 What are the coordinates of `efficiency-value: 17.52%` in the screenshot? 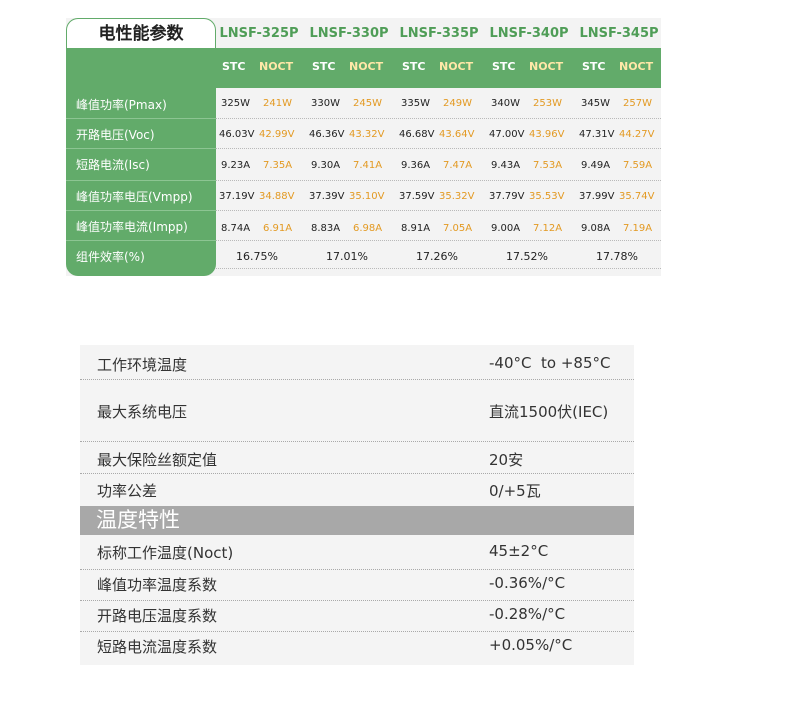 It's located at (527, 256).